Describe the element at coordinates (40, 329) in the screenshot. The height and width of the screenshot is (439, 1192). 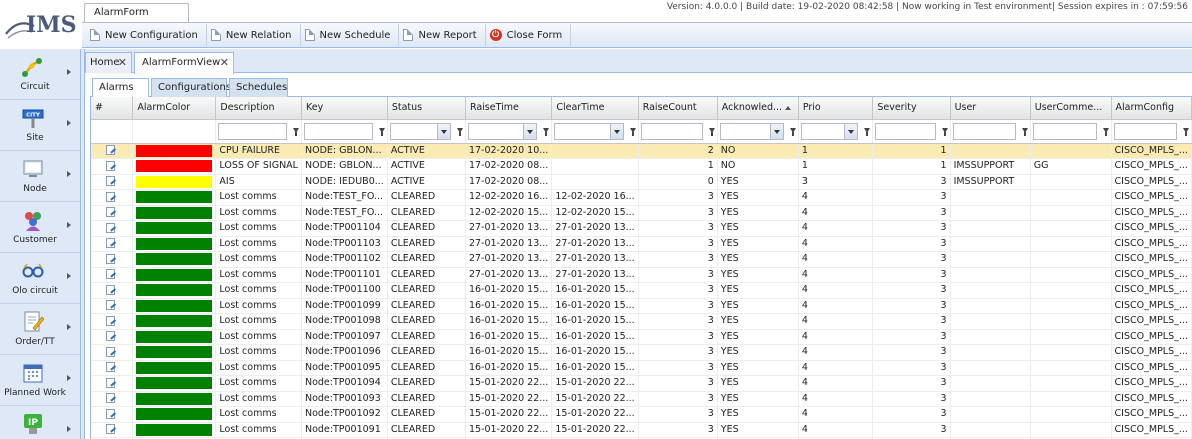
I see `sidebar-item-order-tt: Order/TT` at that location.